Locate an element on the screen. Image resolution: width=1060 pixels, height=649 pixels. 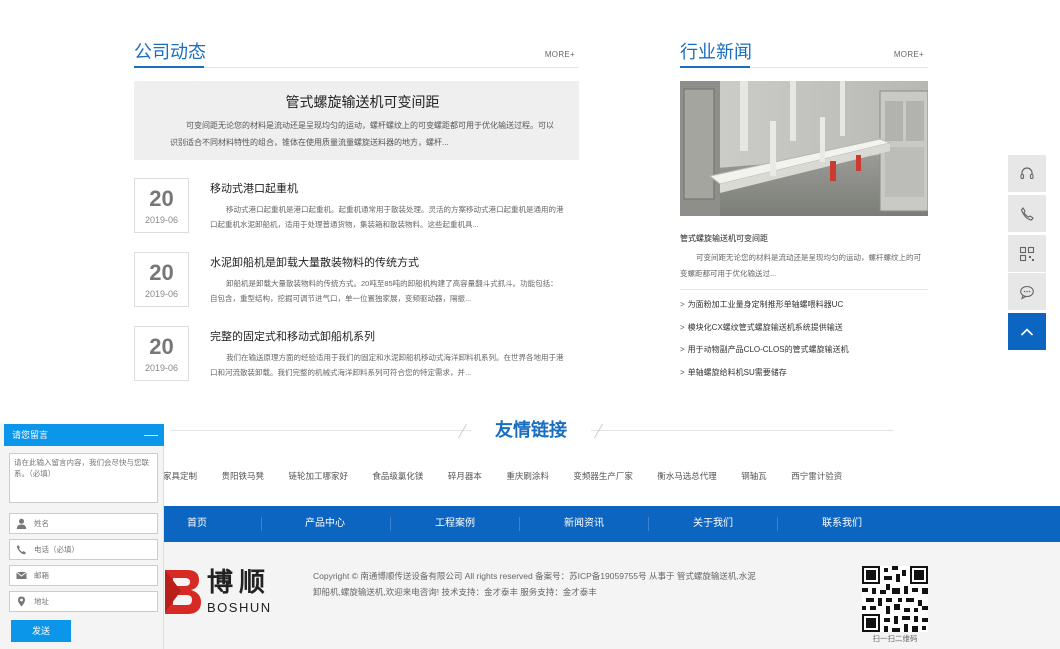
friendly-link: 家具定制 is located at coordinates (180, 476).